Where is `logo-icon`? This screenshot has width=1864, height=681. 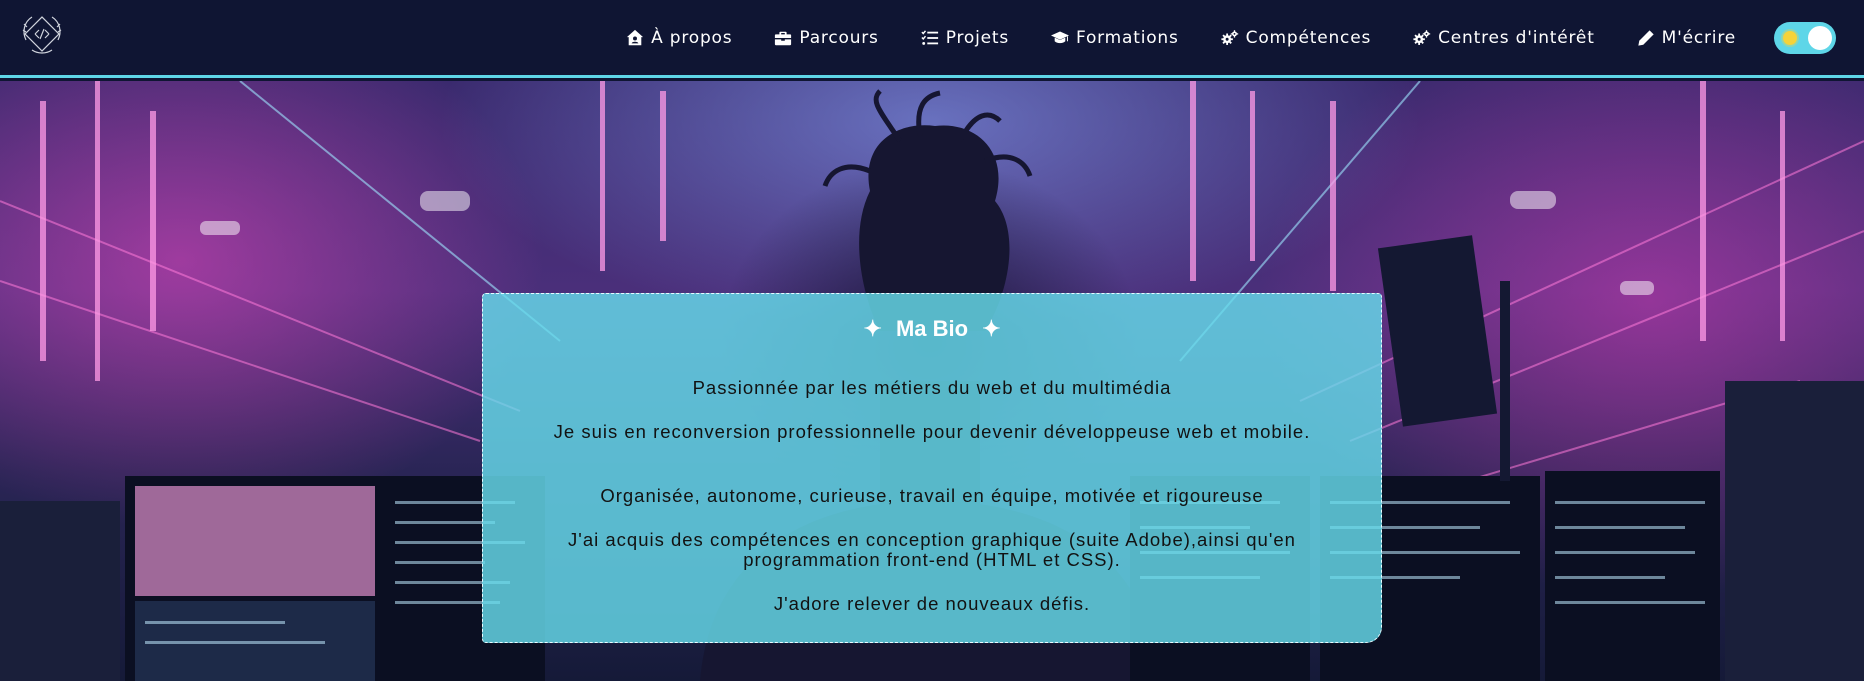
logo-icon is located at coordinates (42, 35).